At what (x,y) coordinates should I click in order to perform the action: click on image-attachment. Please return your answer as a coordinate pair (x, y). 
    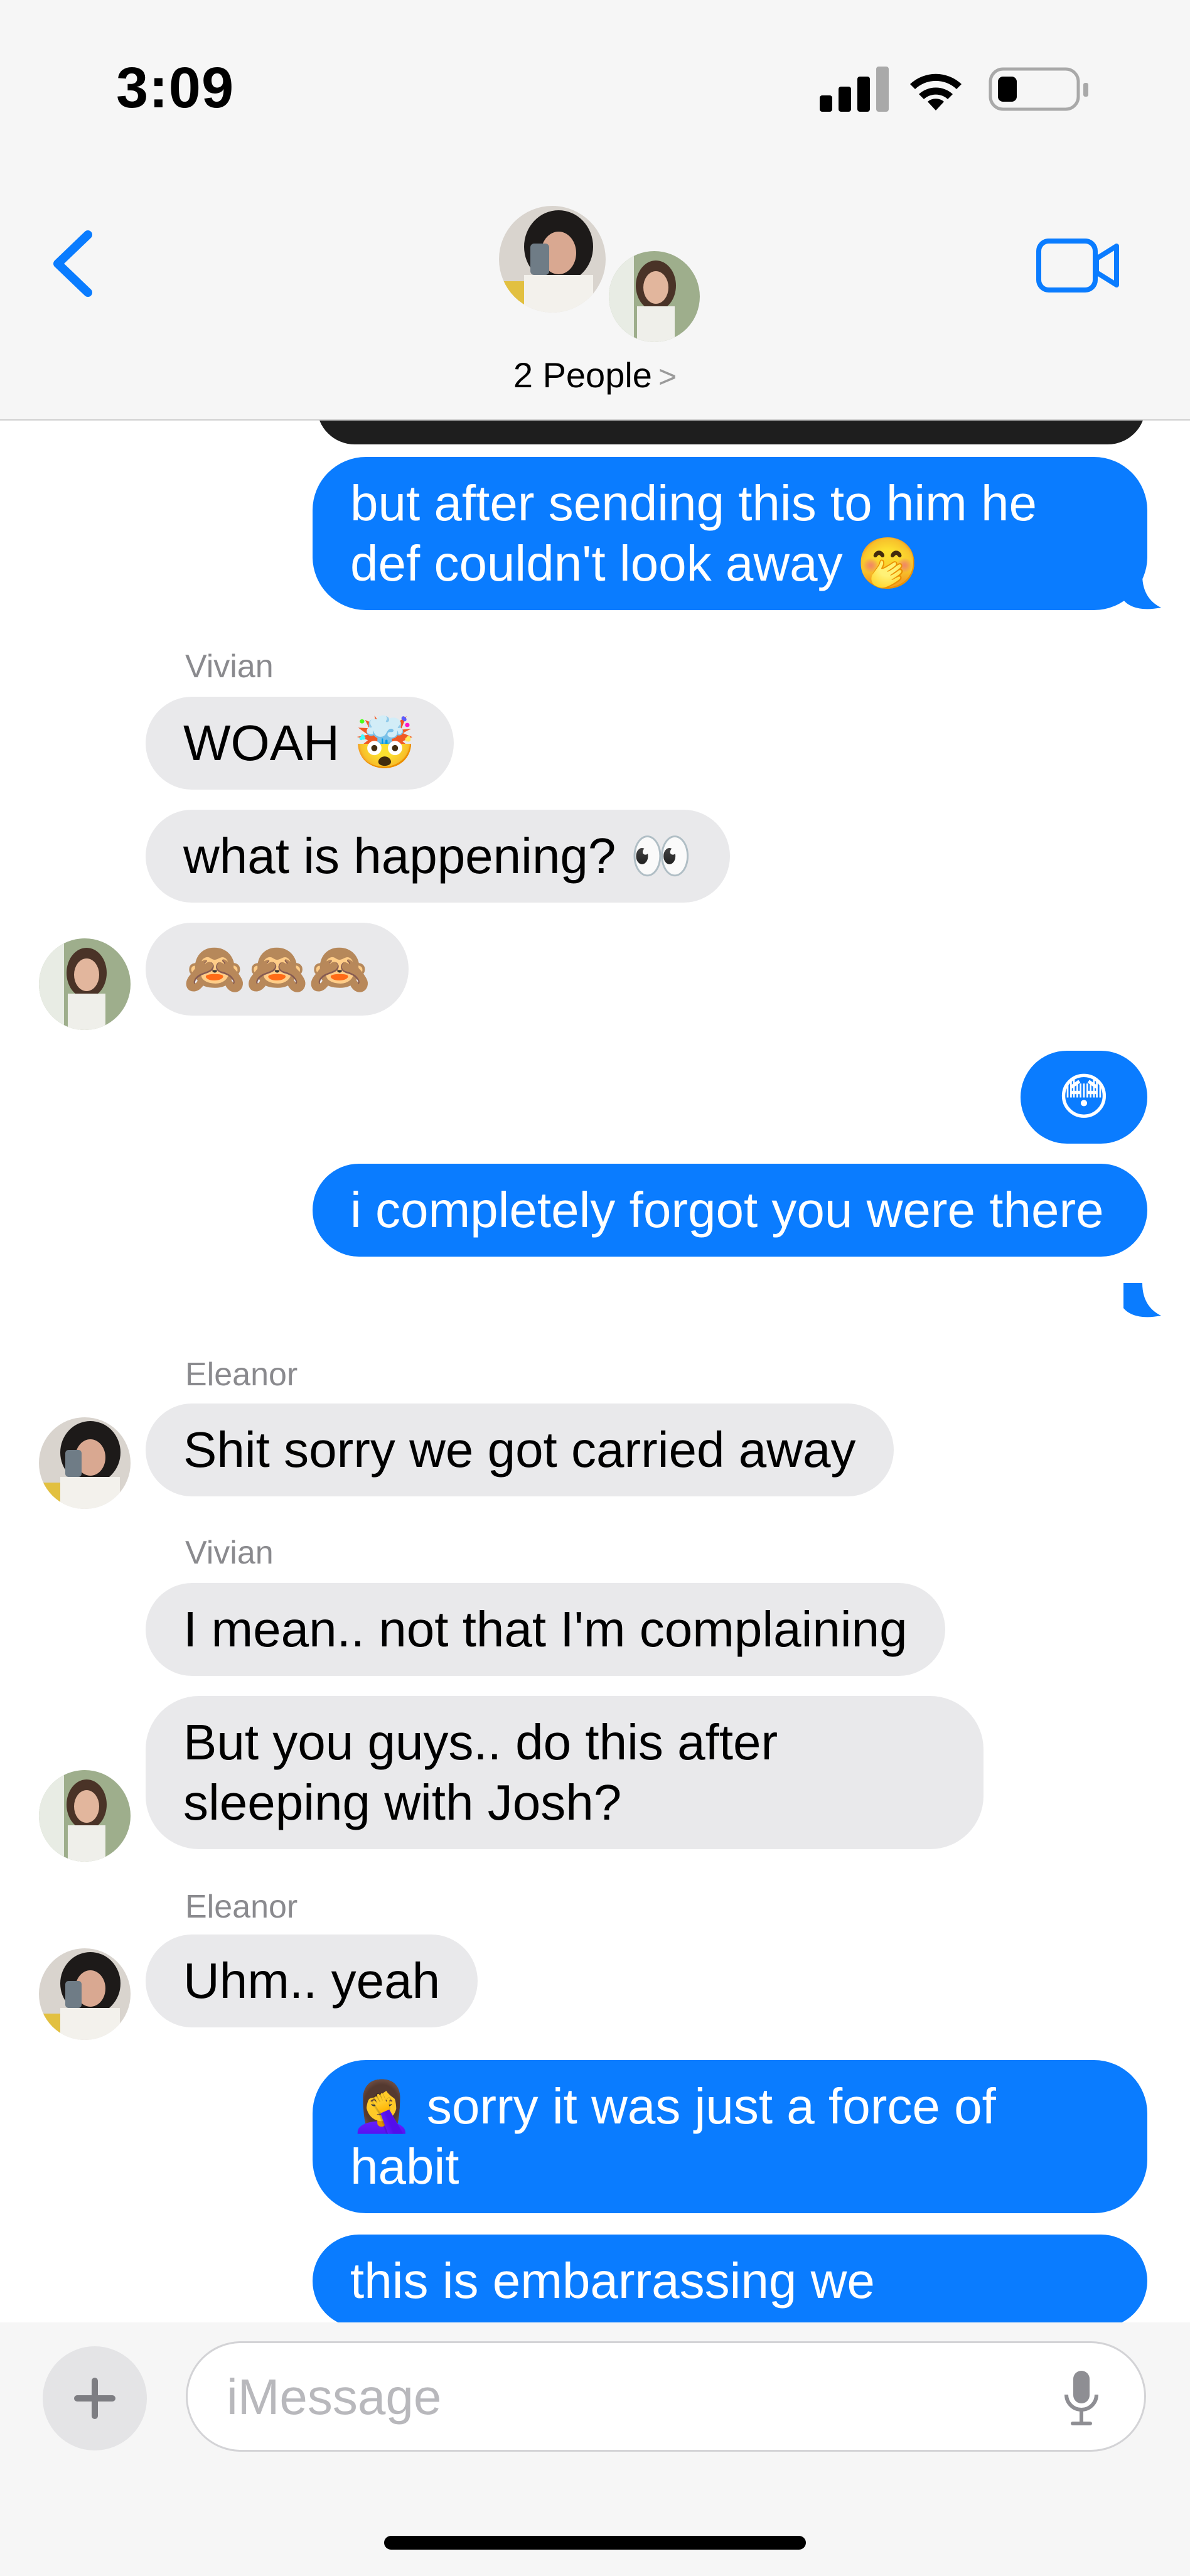
    Looking at the image, I should click on (731, 431).